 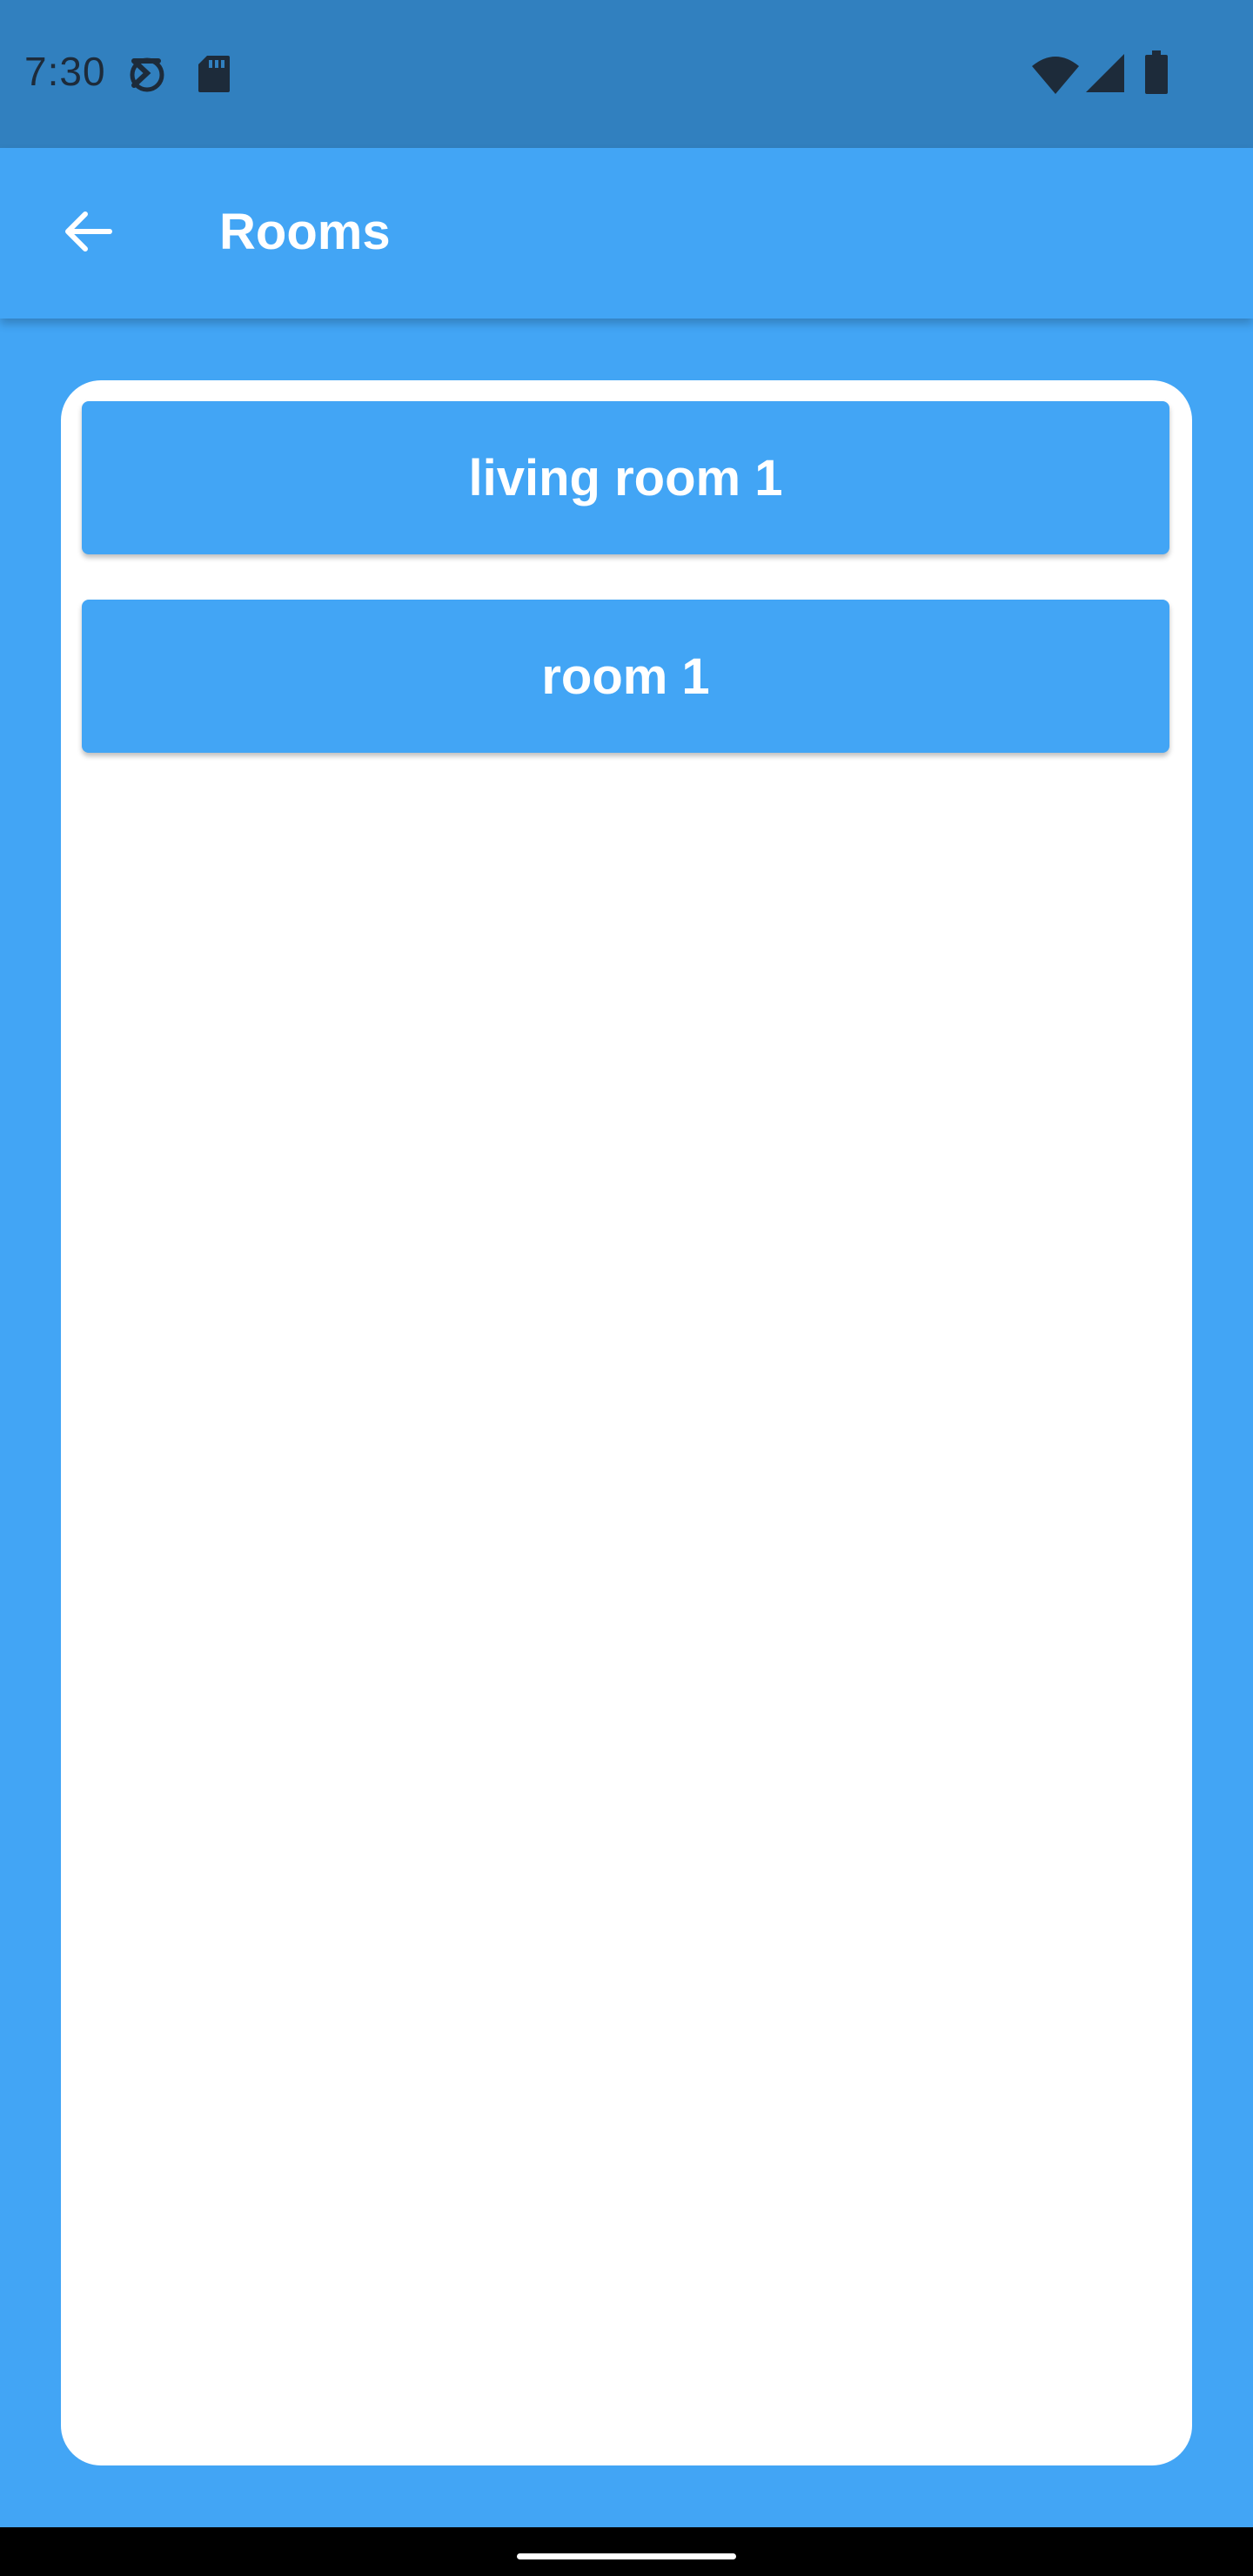 What do you see at coordinates (1105, 75) in the screenshot?
I see `cell-signal-icon` at bounding box center [1105, 75].